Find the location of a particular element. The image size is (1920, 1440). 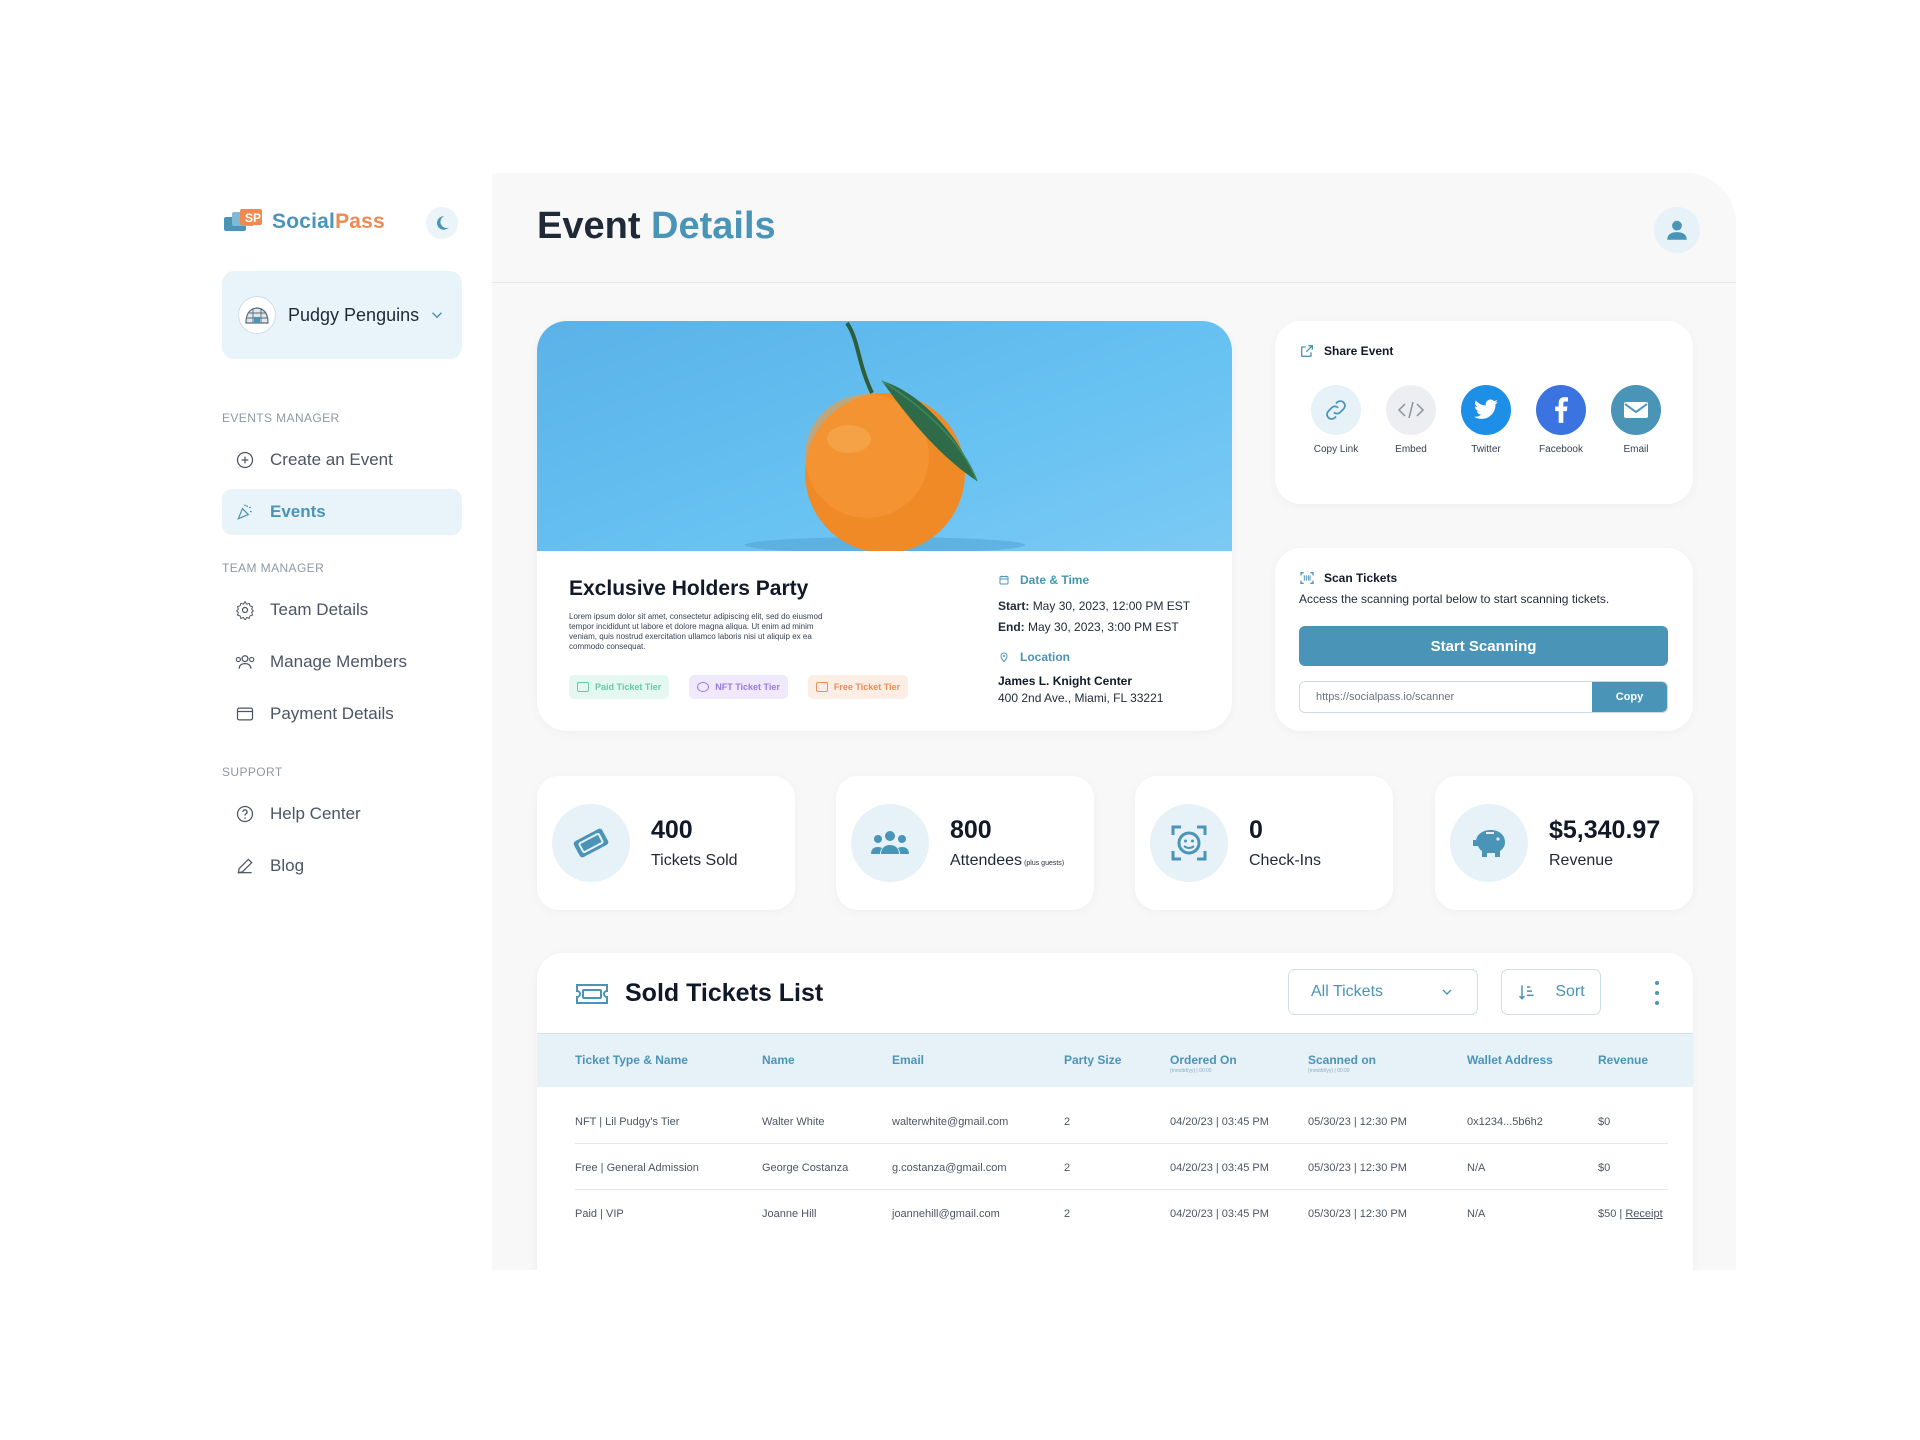

event-start-value: May 30, 2023, 12:00 PM EST is located at coordinates (1111, 606).